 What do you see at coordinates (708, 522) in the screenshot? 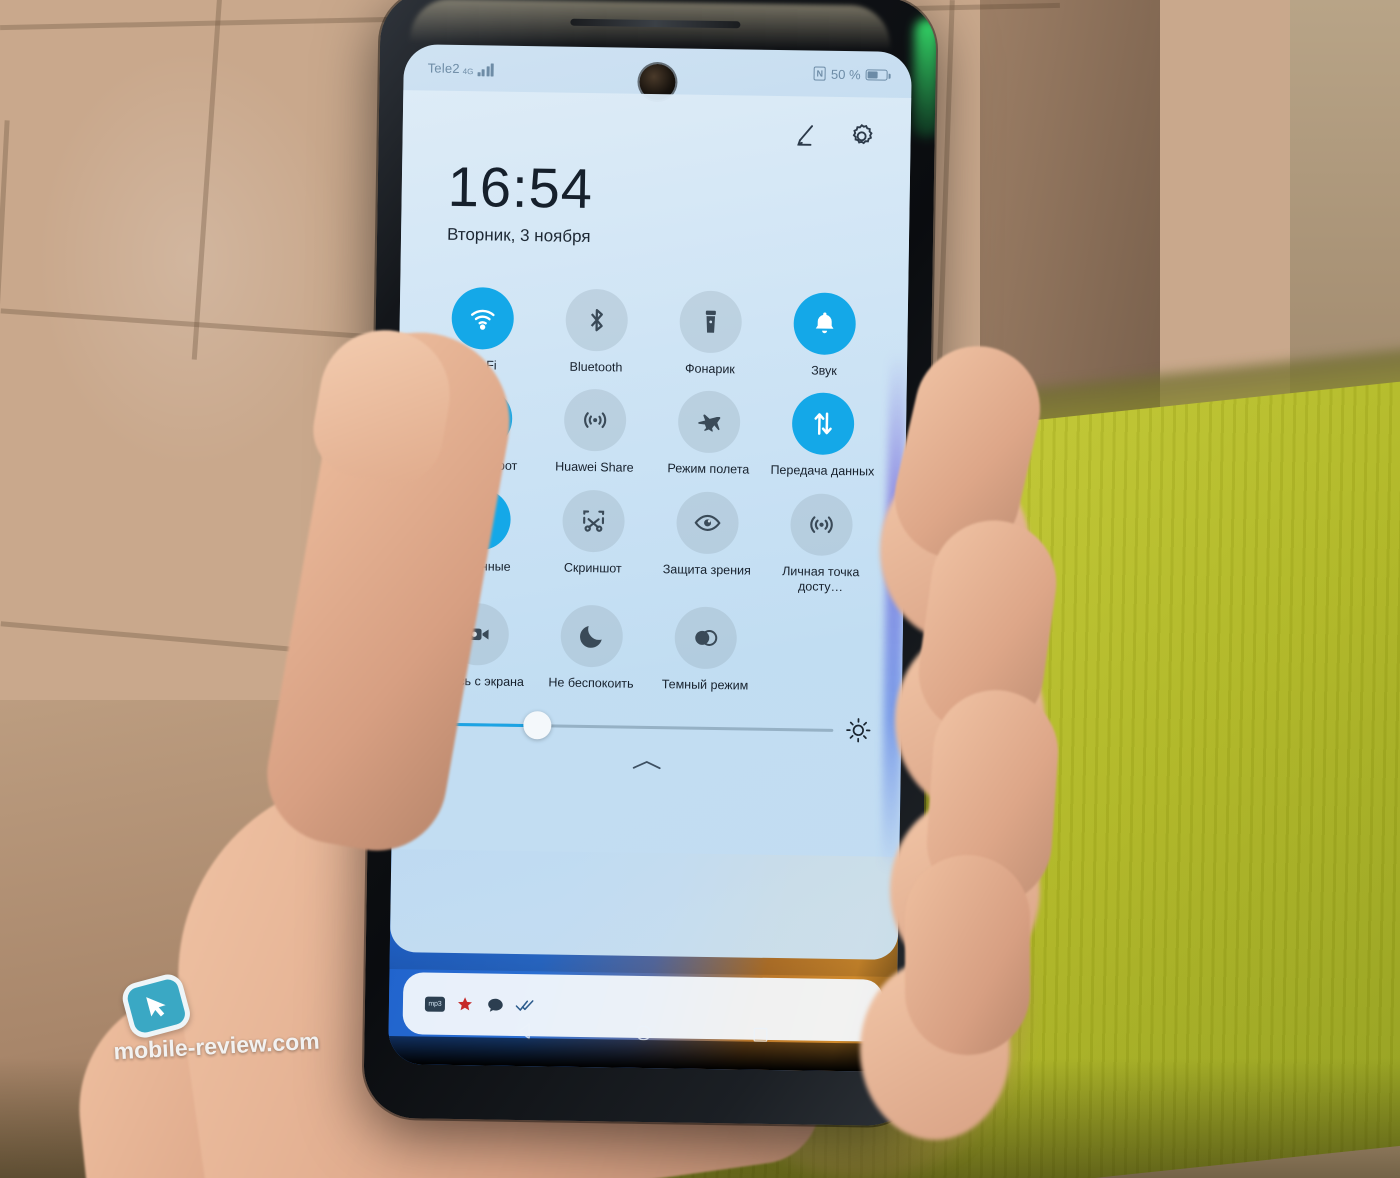
I see `eye-comfort-icon` at bounding box center [708, 522].